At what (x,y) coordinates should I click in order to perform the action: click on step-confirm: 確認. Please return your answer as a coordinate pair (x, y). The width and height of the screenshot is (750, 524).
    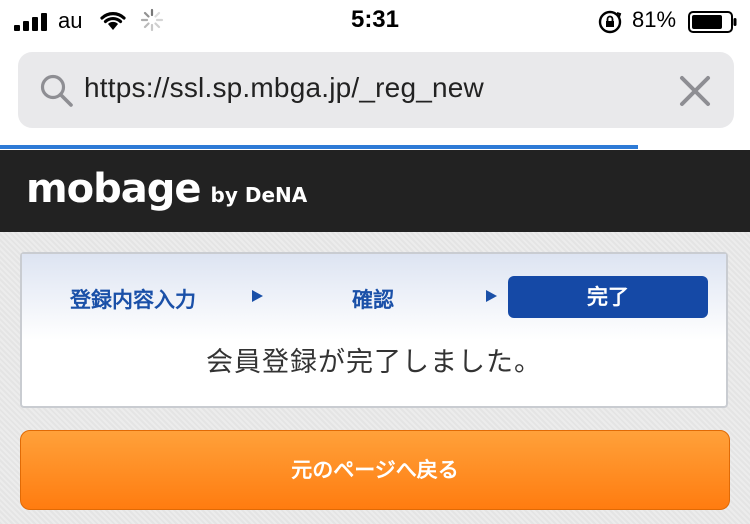
    Looking at the image, I should click on (373, 300).